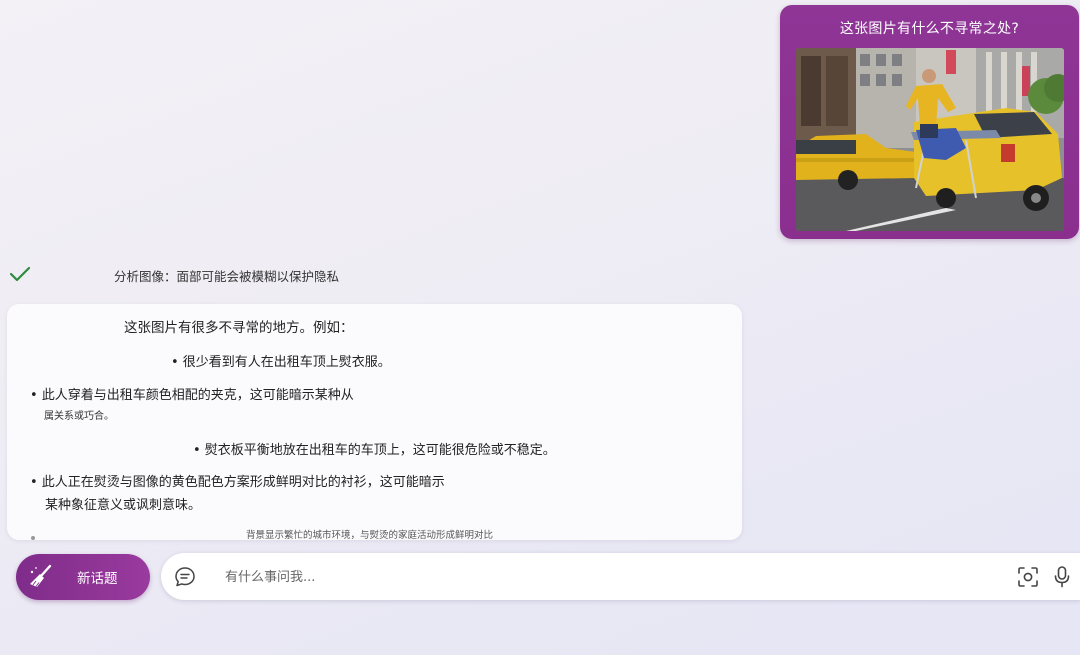 The height and width of the screenshot is (655, 1080). Describe the element at coordinates (20, 276) in the screenshot. I see `checkmark-icon` at that location.